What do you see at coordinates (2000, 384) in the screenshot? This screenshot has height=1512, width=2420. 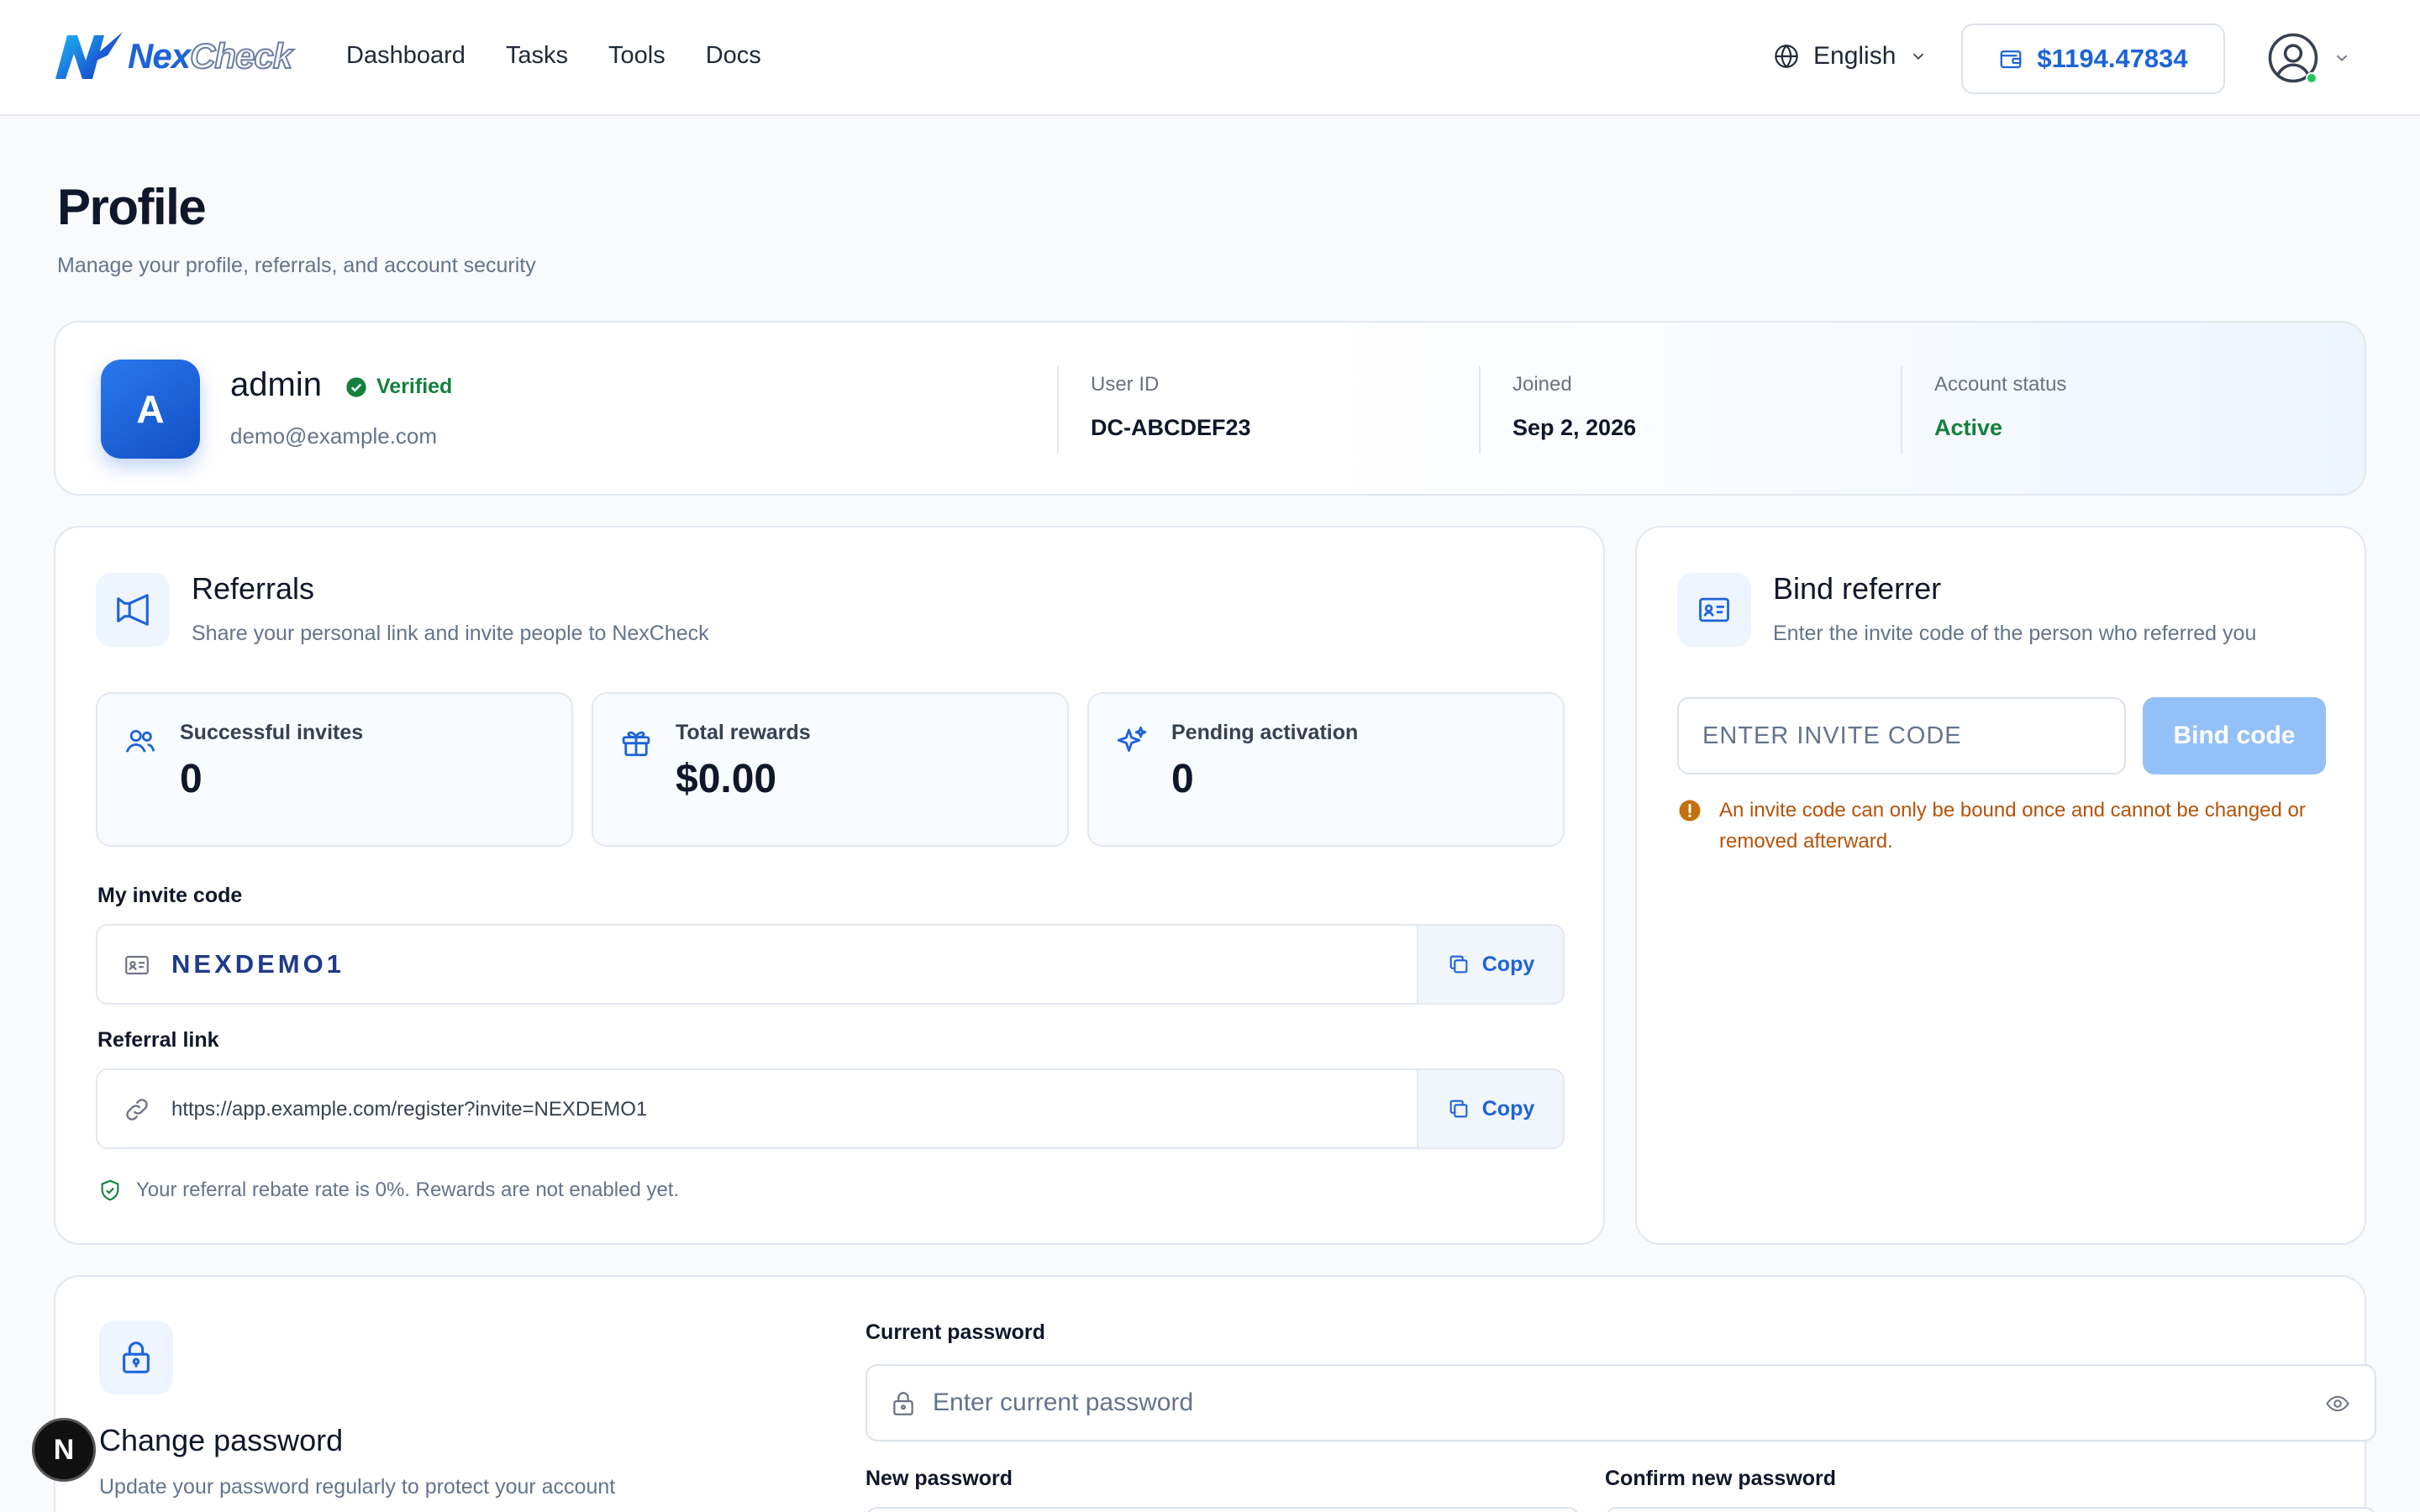 I see `account-status-label: Account status` at bounding box center [2000, 384].